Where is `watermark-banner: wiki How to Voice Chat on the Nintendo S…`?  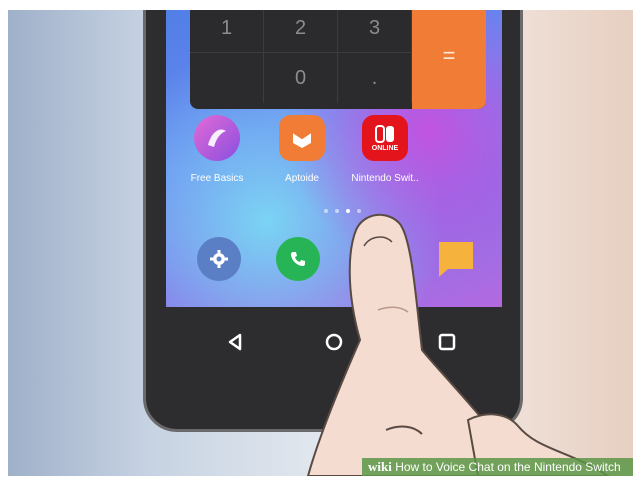
watermark-banner: wiki How to Voice Chat on the Nintendo S… is located at coordinates (497, 467).